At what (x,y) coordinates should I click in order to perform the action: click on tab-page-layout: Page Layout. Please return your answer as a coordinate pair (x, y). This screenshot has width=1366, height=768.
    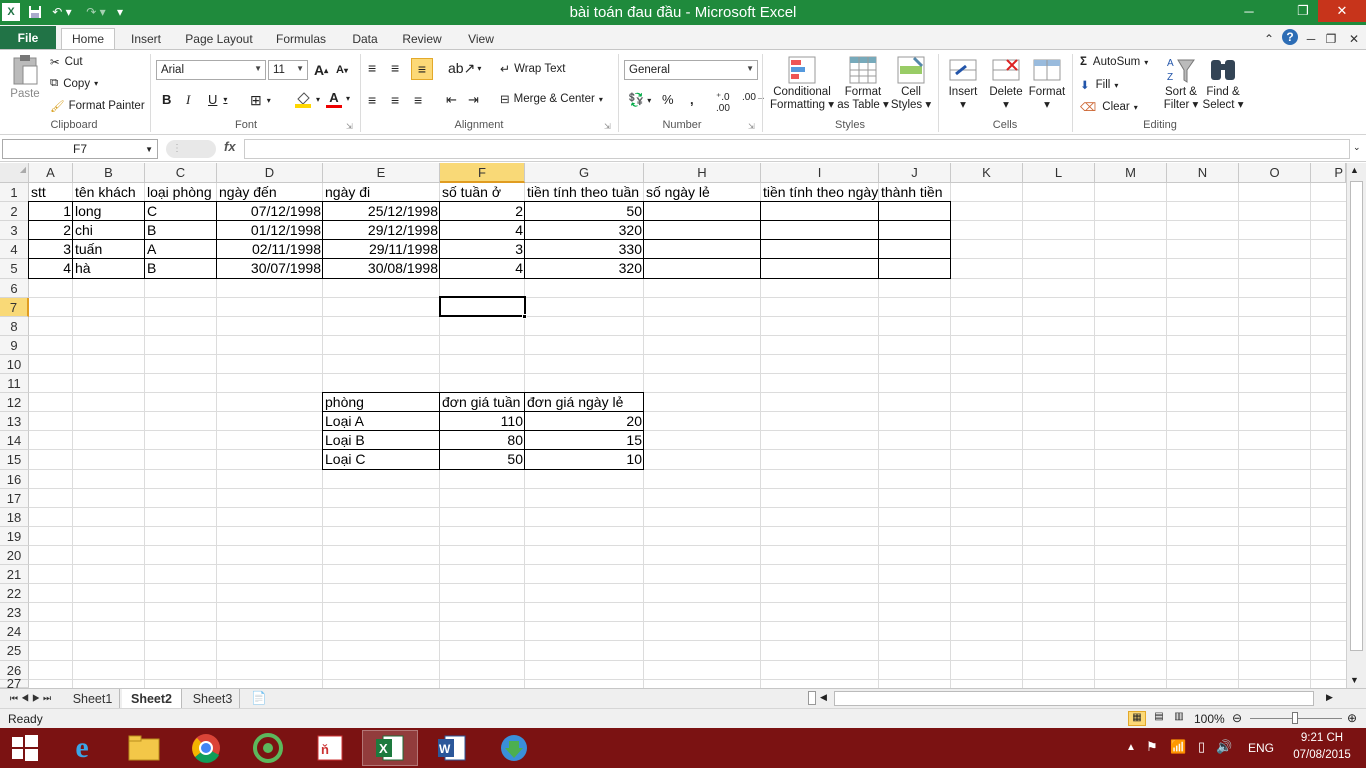
    Looking at the image, I should click on (219, 38).